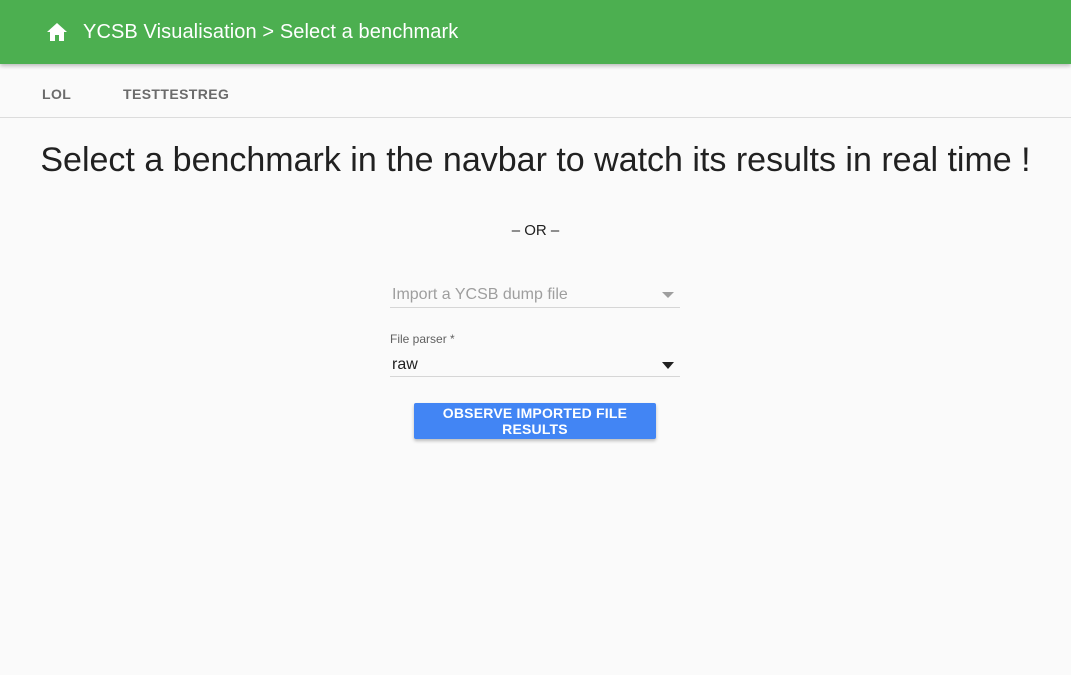 The image size is (1071, 675). Describe the element at coordinates (405, 364) in the screenshot. I see `file-parser-value: raw` at that location.